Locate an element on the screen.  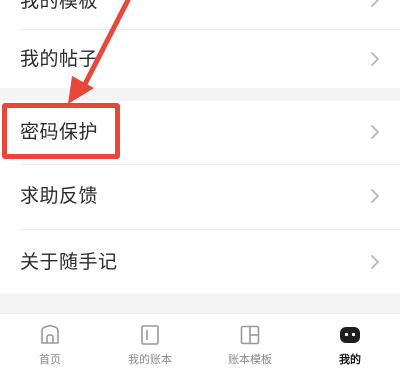
home-icon is located at coordinates (50, 334).